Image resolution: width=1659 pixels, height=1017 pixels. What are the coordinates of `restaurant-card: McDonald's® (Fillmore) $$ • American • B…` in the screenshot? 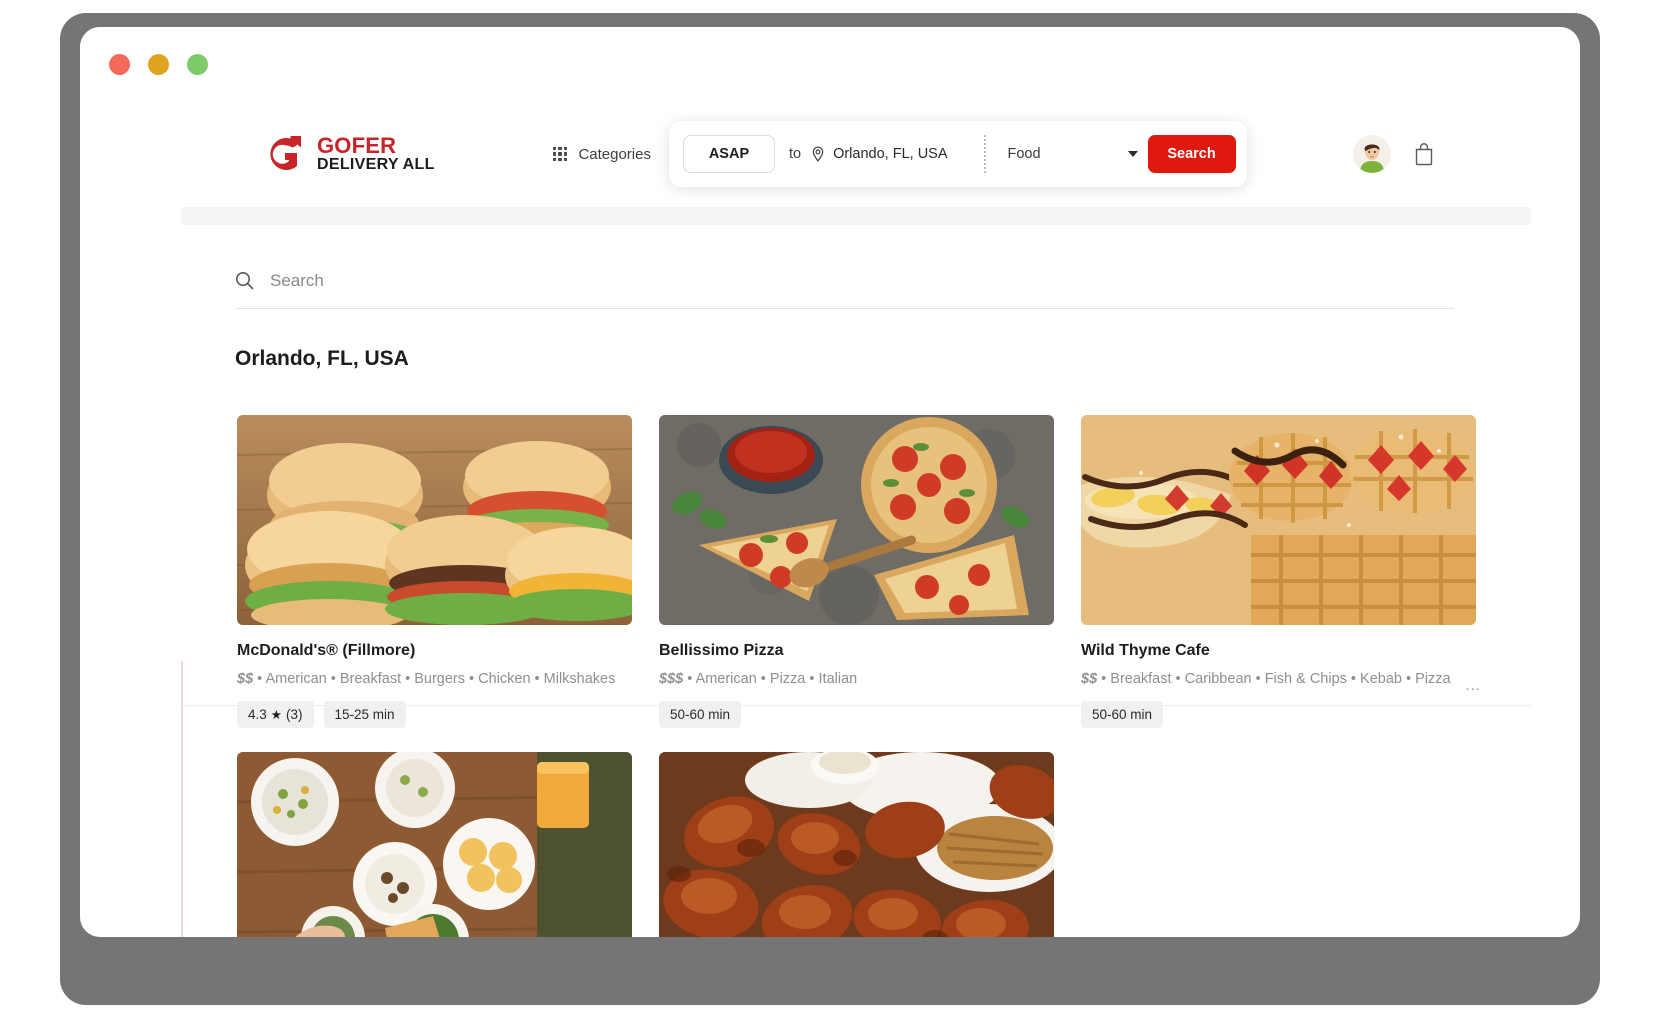 It's located at (434, 571).